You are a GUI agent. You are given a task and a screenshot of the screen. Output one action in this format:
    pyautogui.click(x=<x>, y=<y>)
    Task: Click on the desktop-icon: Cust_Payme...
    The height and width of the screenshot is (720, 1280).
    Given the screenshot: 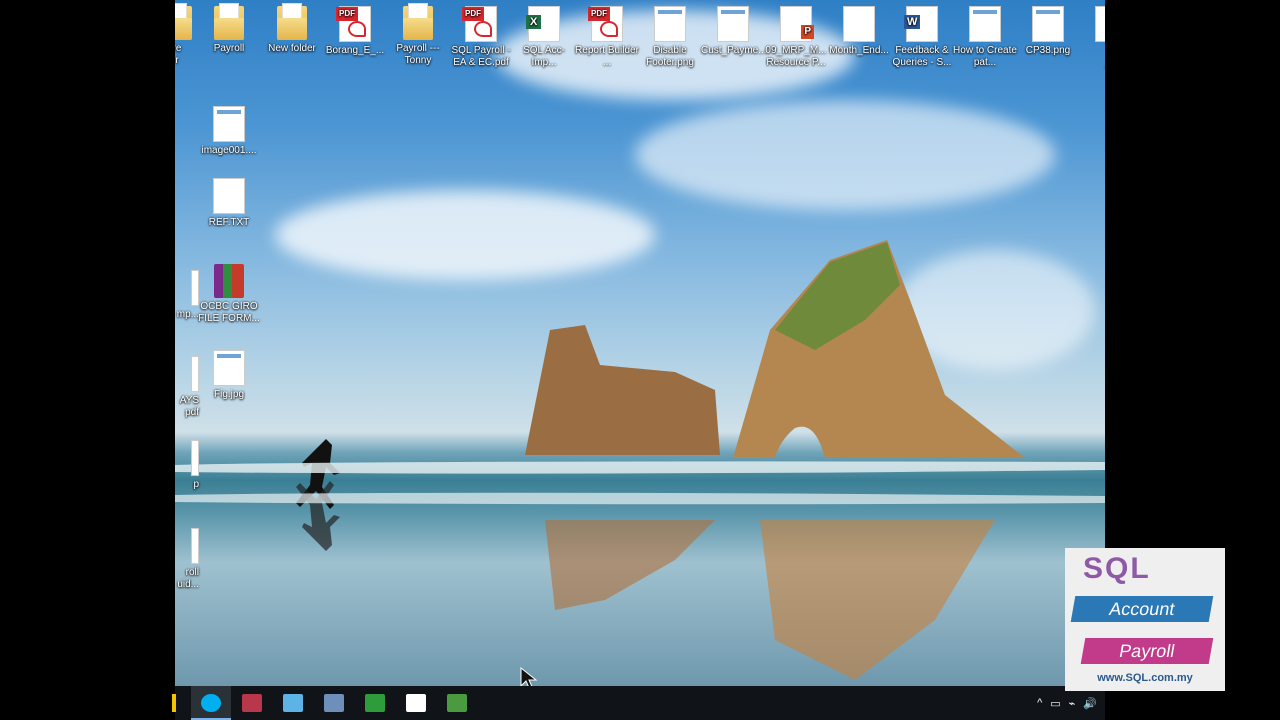 What is the action you would take?
    pyautogui.click(x=734, y=31)
    